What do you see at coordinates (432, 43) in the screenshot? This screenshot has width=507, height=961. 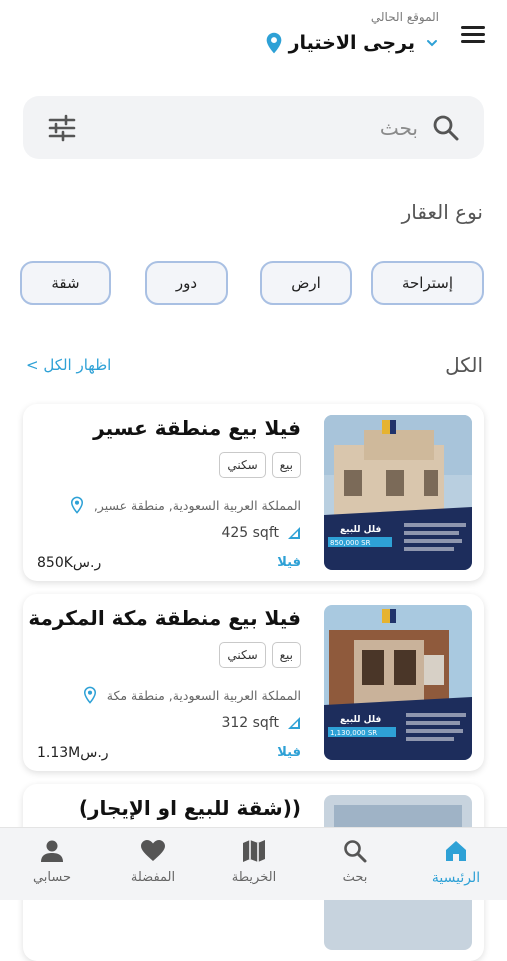 I see `chevron-down-icon` at bounding box center [432, 43].